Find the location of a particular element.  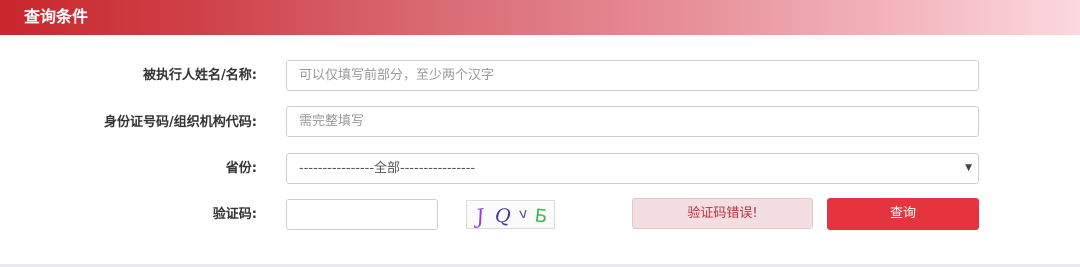

captcha-input is located at coordinates (362, 214).